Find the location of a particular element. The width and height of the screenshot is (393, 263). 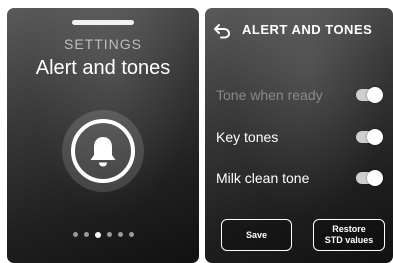

section-label: SETTINGS is located at coordinates (102, 44).